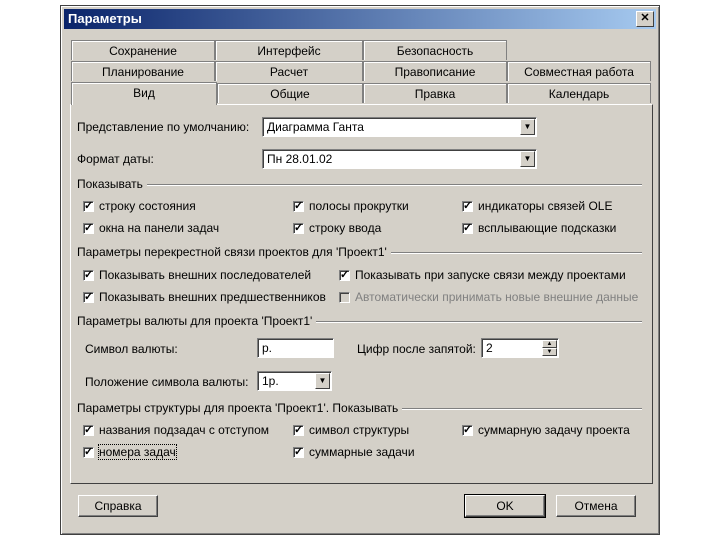 The height and width of the screenshot is (540, 720). I want to click on status-bar-checkbox: ✓ строку состояния, so click(139, 206).